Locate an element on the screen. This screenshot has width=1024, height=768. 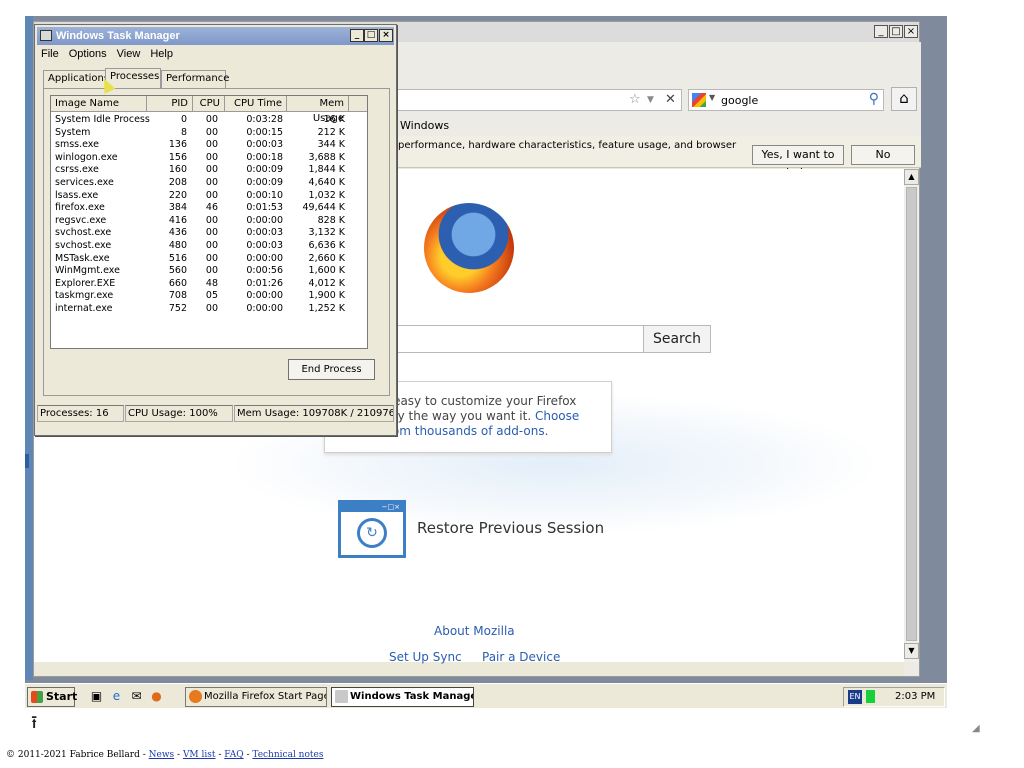
start-button: Start is located at coordinates (52, 697).